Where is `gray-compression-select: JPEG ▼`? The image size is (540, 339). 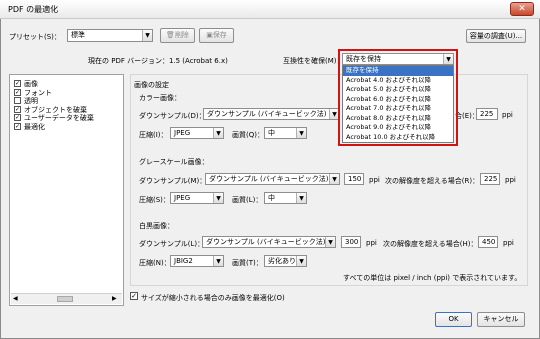 gray-compression-select: JPEG ▼ is located at coordinates (197, 198).